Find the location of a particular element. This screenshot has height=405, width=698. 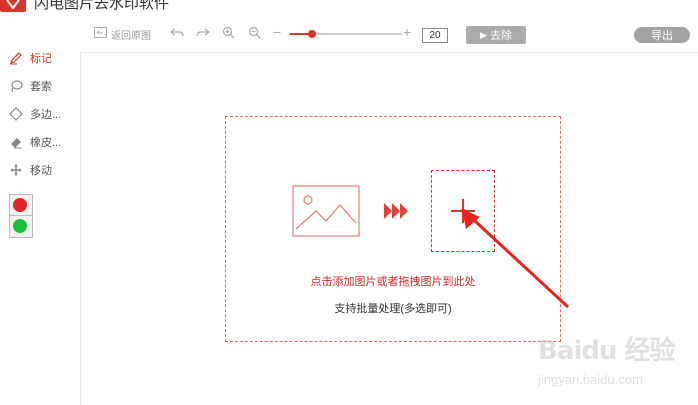

toolbar: 返回原图 − + 20 ▶ 去除 导出 is located at coordinates (389, 33).